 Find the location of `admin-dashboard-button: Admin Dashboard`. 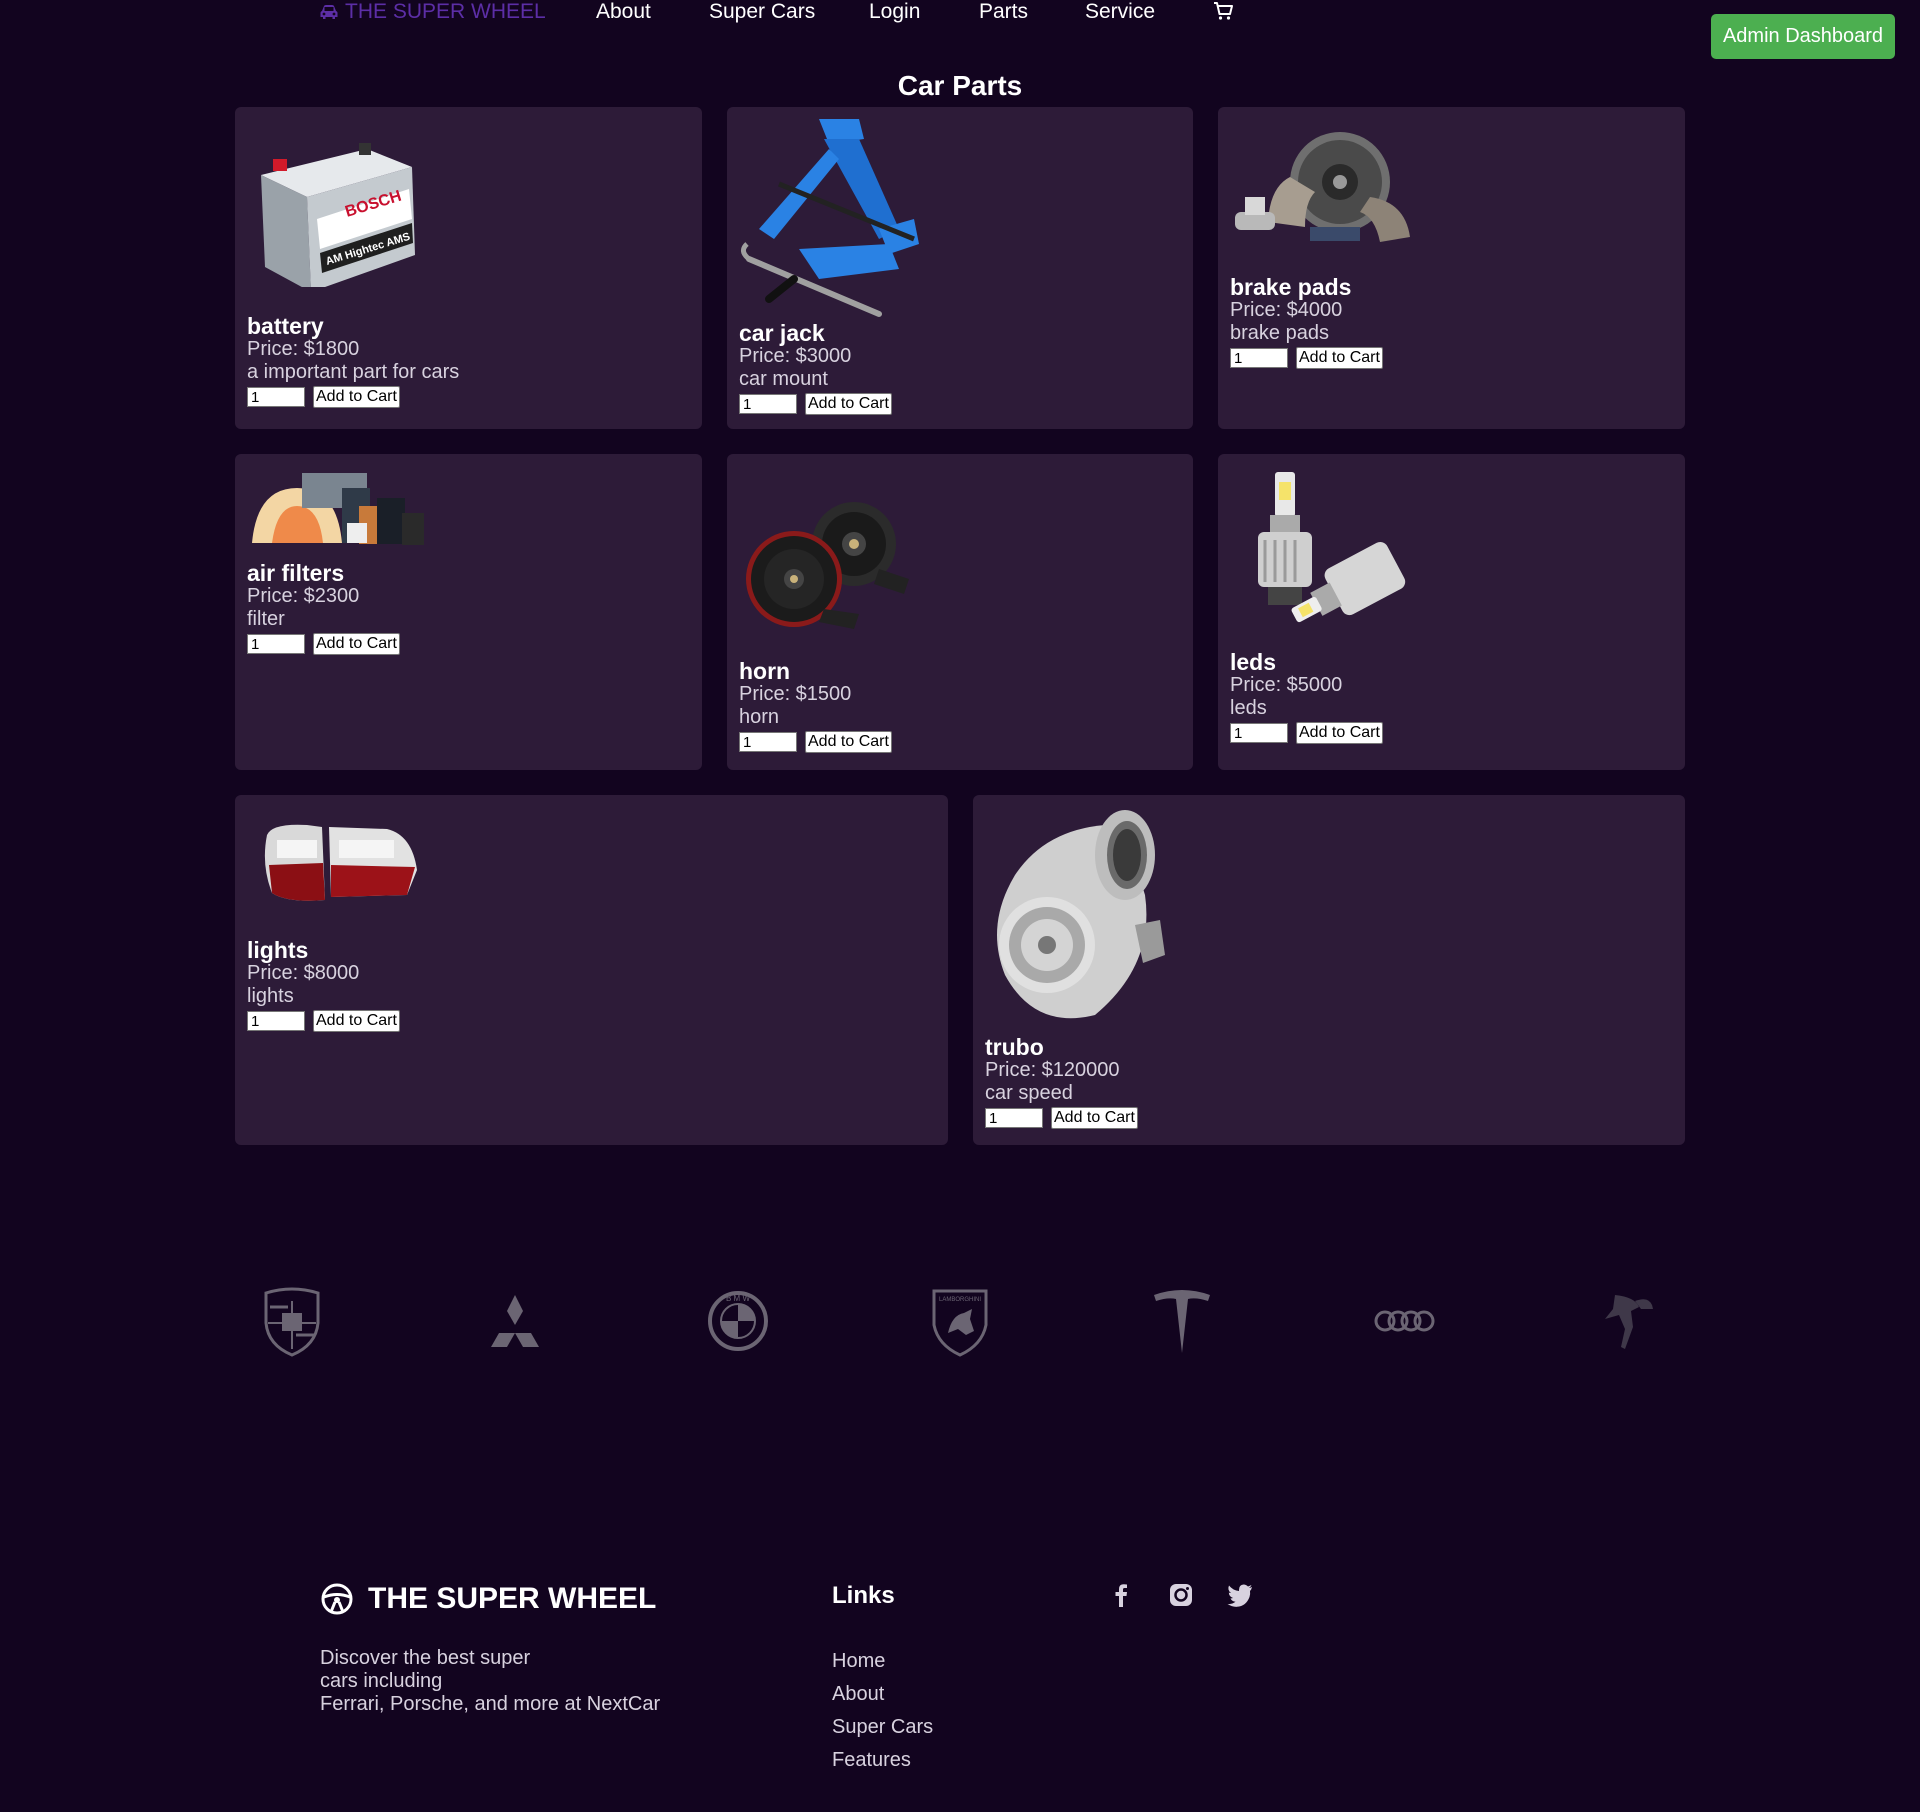

admin-dashboard-button: Admin Dashboard is located at coordinates (1803, 36).